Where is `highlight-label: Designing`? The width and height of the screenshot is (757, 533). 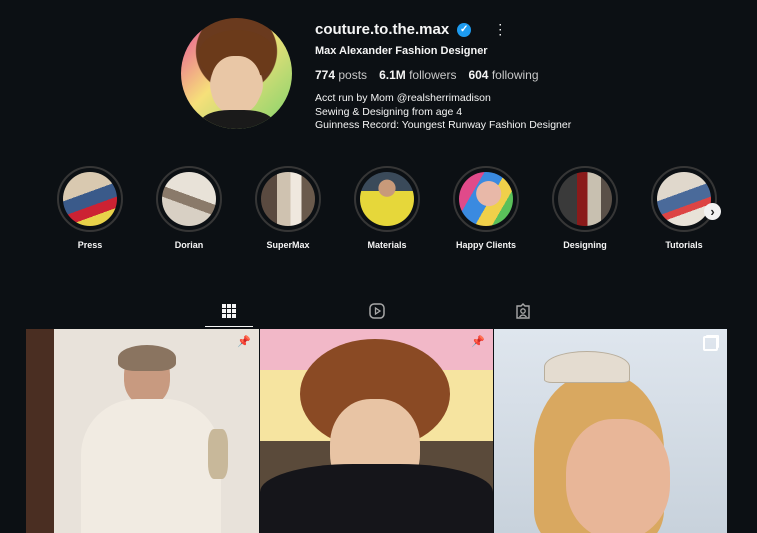
highlight-label: Designing is located at coordinates (585, 245).